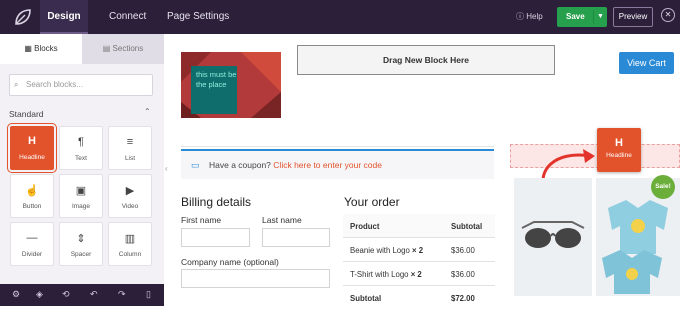 The image size is (680, 310). I want to click on tab-page-settings: Page Settings, so click(198, 17).